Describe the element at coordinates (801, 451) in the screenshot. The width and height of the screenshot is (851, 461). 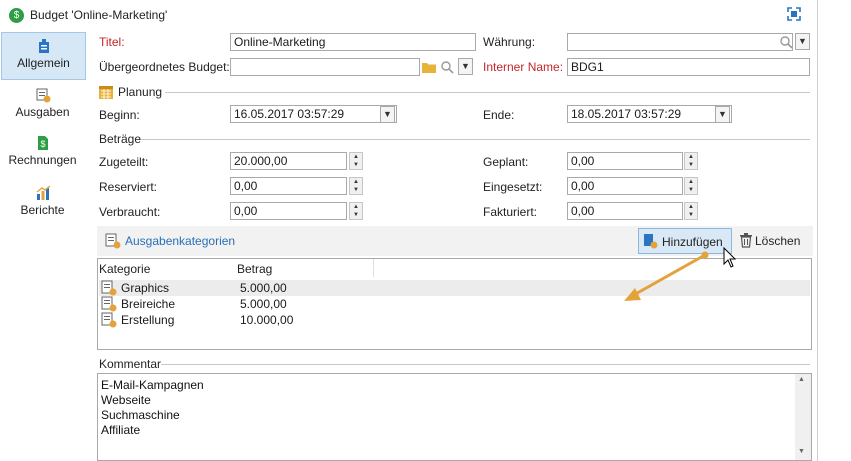
I see `scroll-down-icon: ▼` at that location.